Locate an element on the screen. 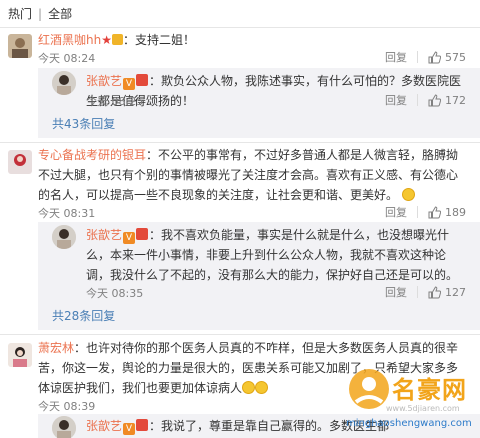 The image size is (480, 438). comment-time: 今天 08:24 is located at coordinates (67, 58).